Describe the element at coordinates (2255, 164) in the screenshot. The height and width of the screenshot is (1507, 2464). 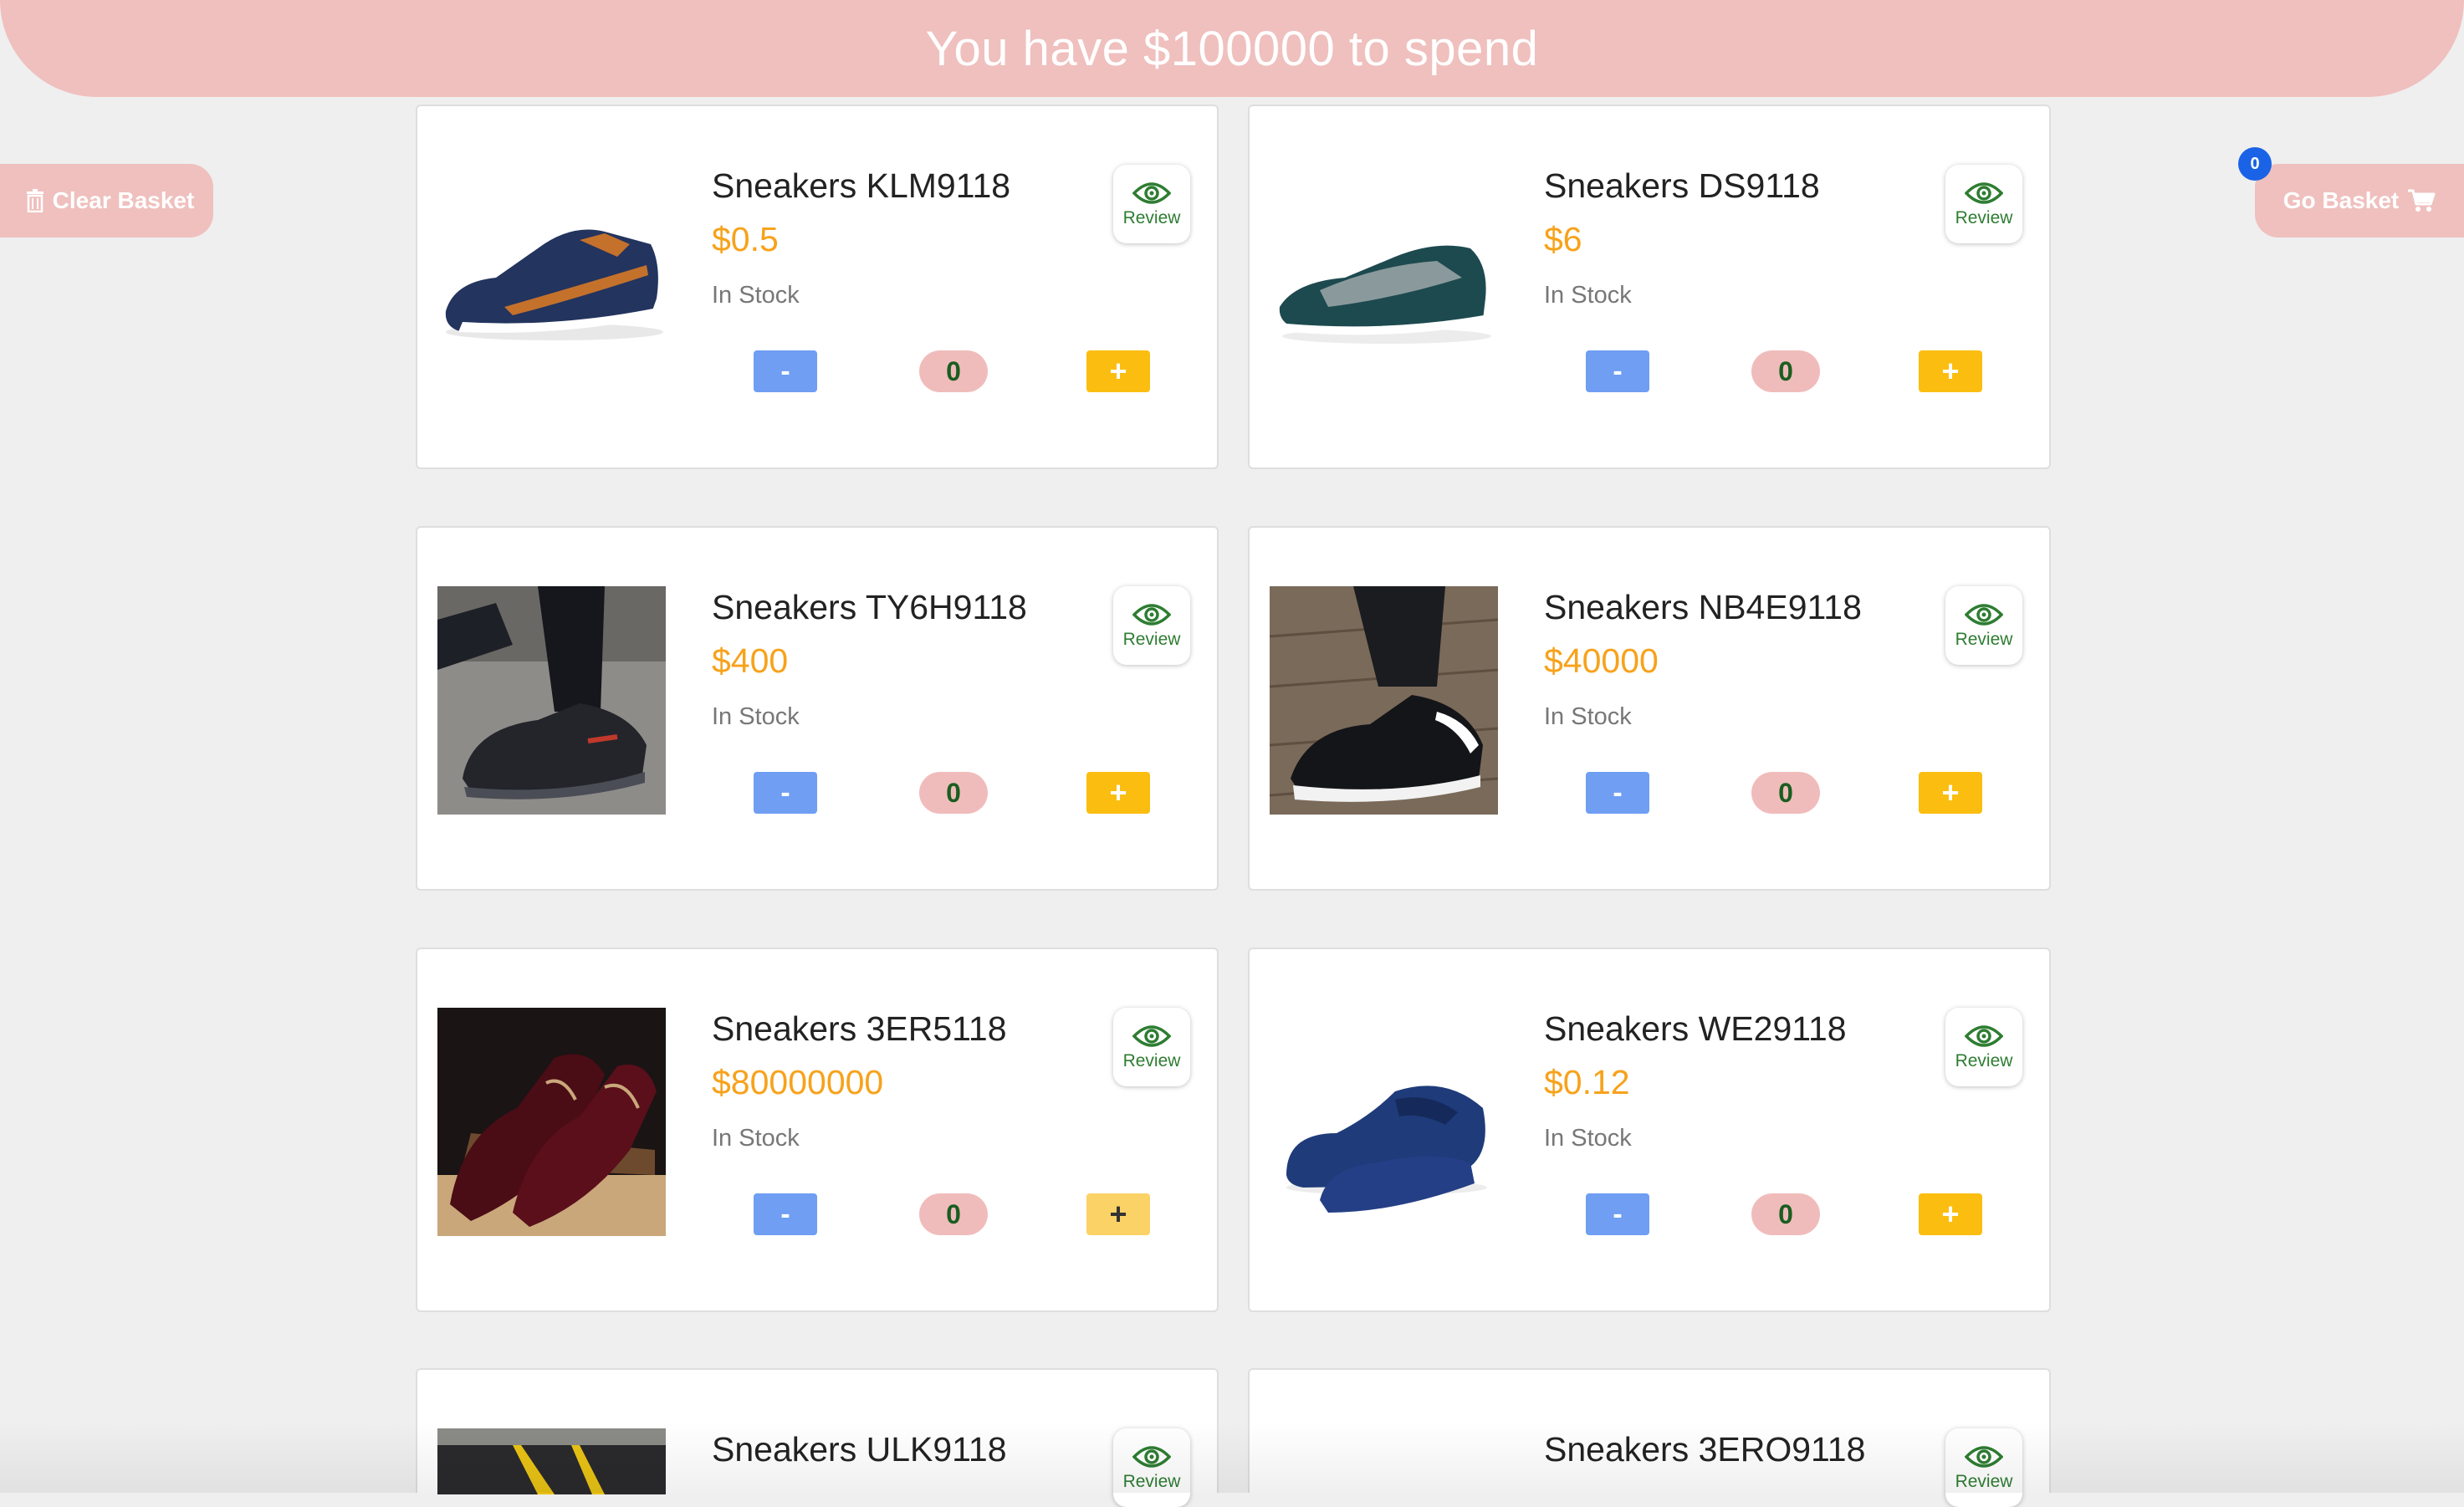
I see `basket-count-badge: 0` at that location.